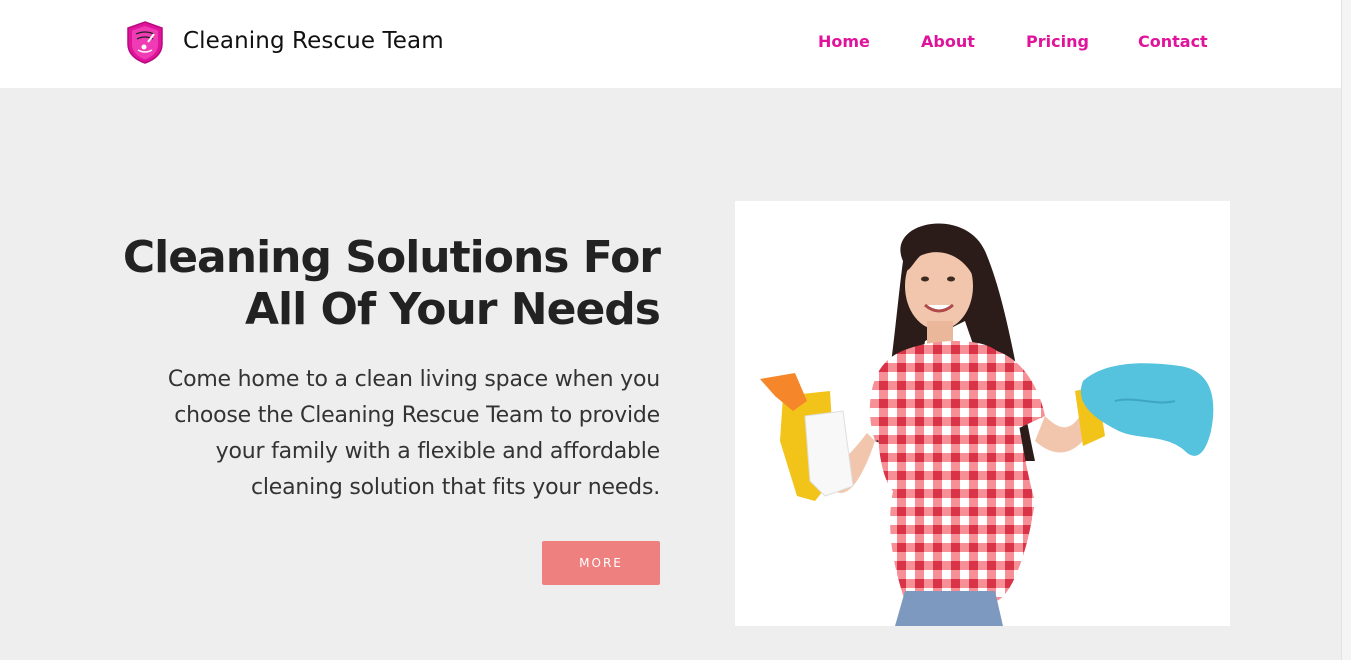 This screenshot has width=1351, height=660. I want to click on page-scrollbar, so click(1346, 330).